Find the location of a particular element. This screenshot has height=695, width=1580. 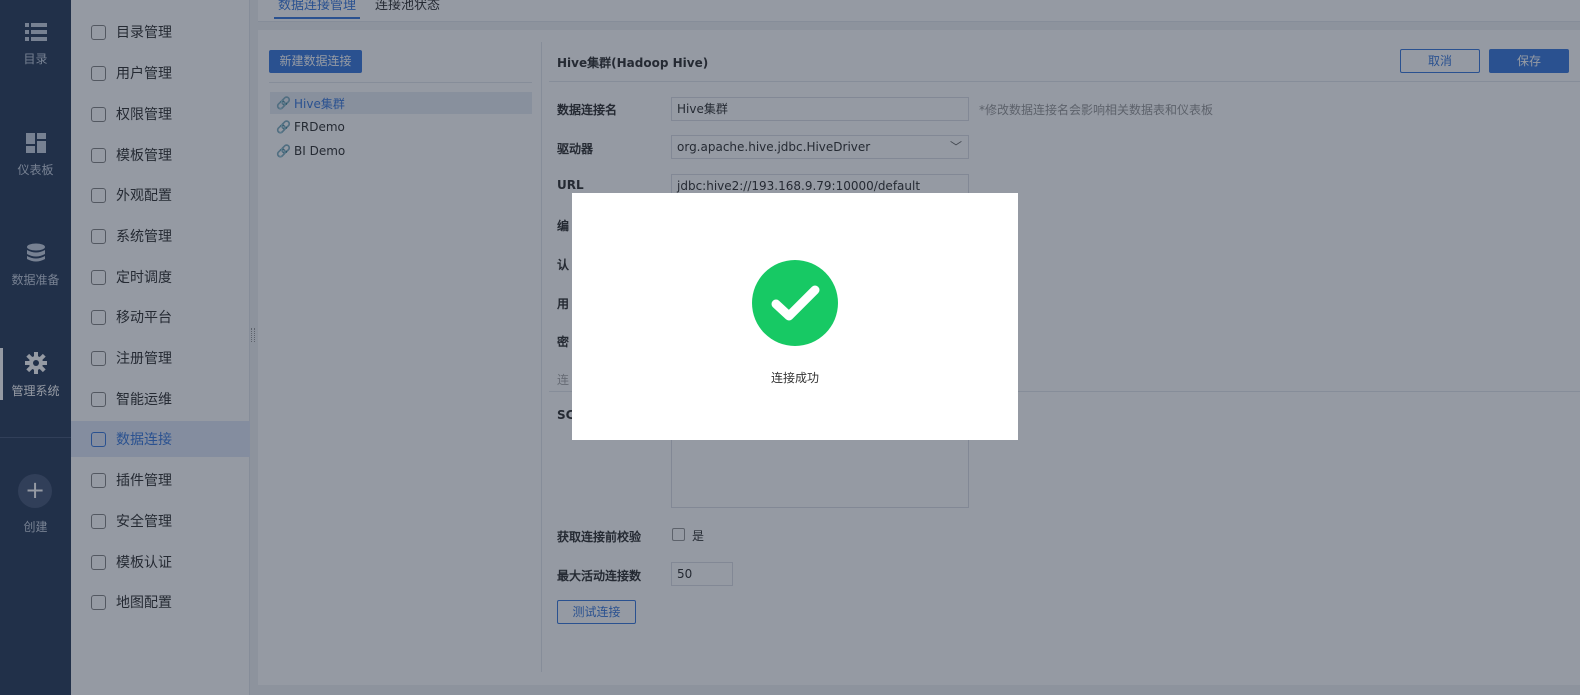

check-icon is located at coordinates (795, 303).